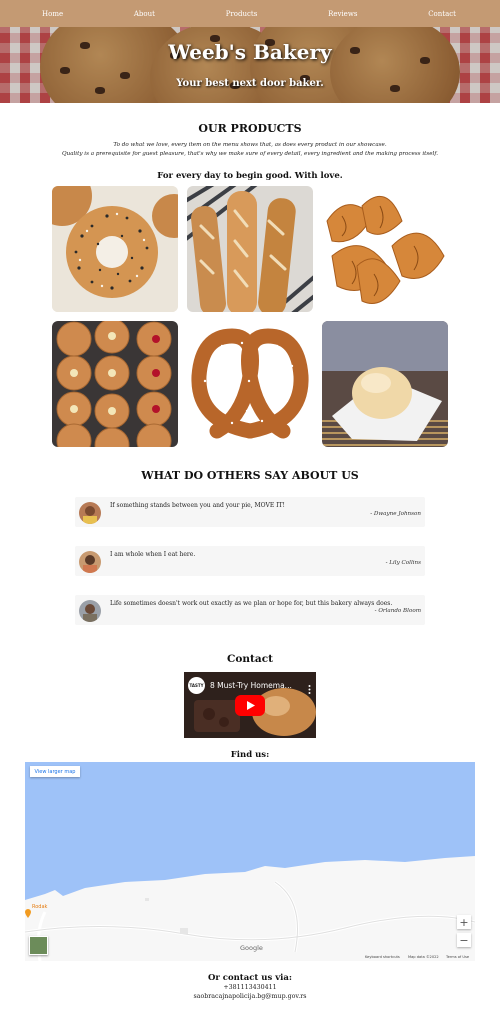 This screenshot has width=500, height=1009. Describe the element at coordinates (397, 611) in the screenshot. I see `review-author: - Orlando Bloom` at that location.